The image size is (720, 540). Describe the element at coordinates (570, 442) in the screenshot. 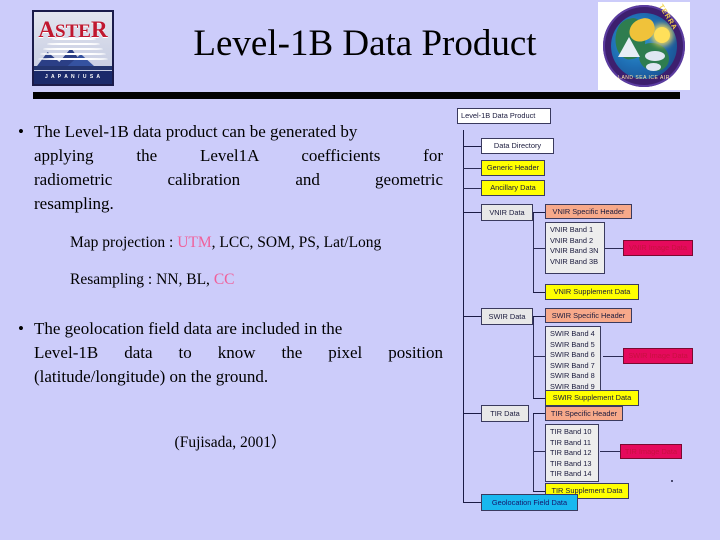

I see `tir-band-11: TIR Band 11` at that location.